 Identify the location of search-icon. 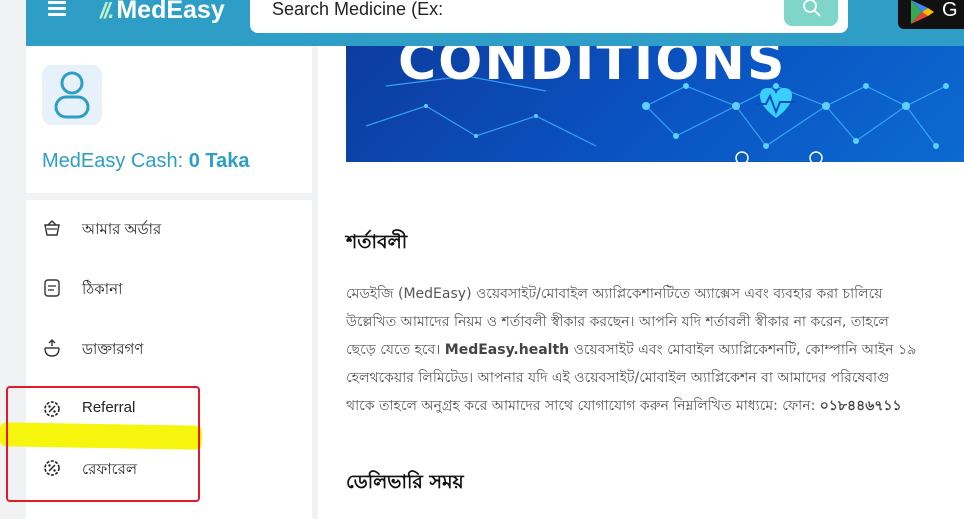
(812, 8).